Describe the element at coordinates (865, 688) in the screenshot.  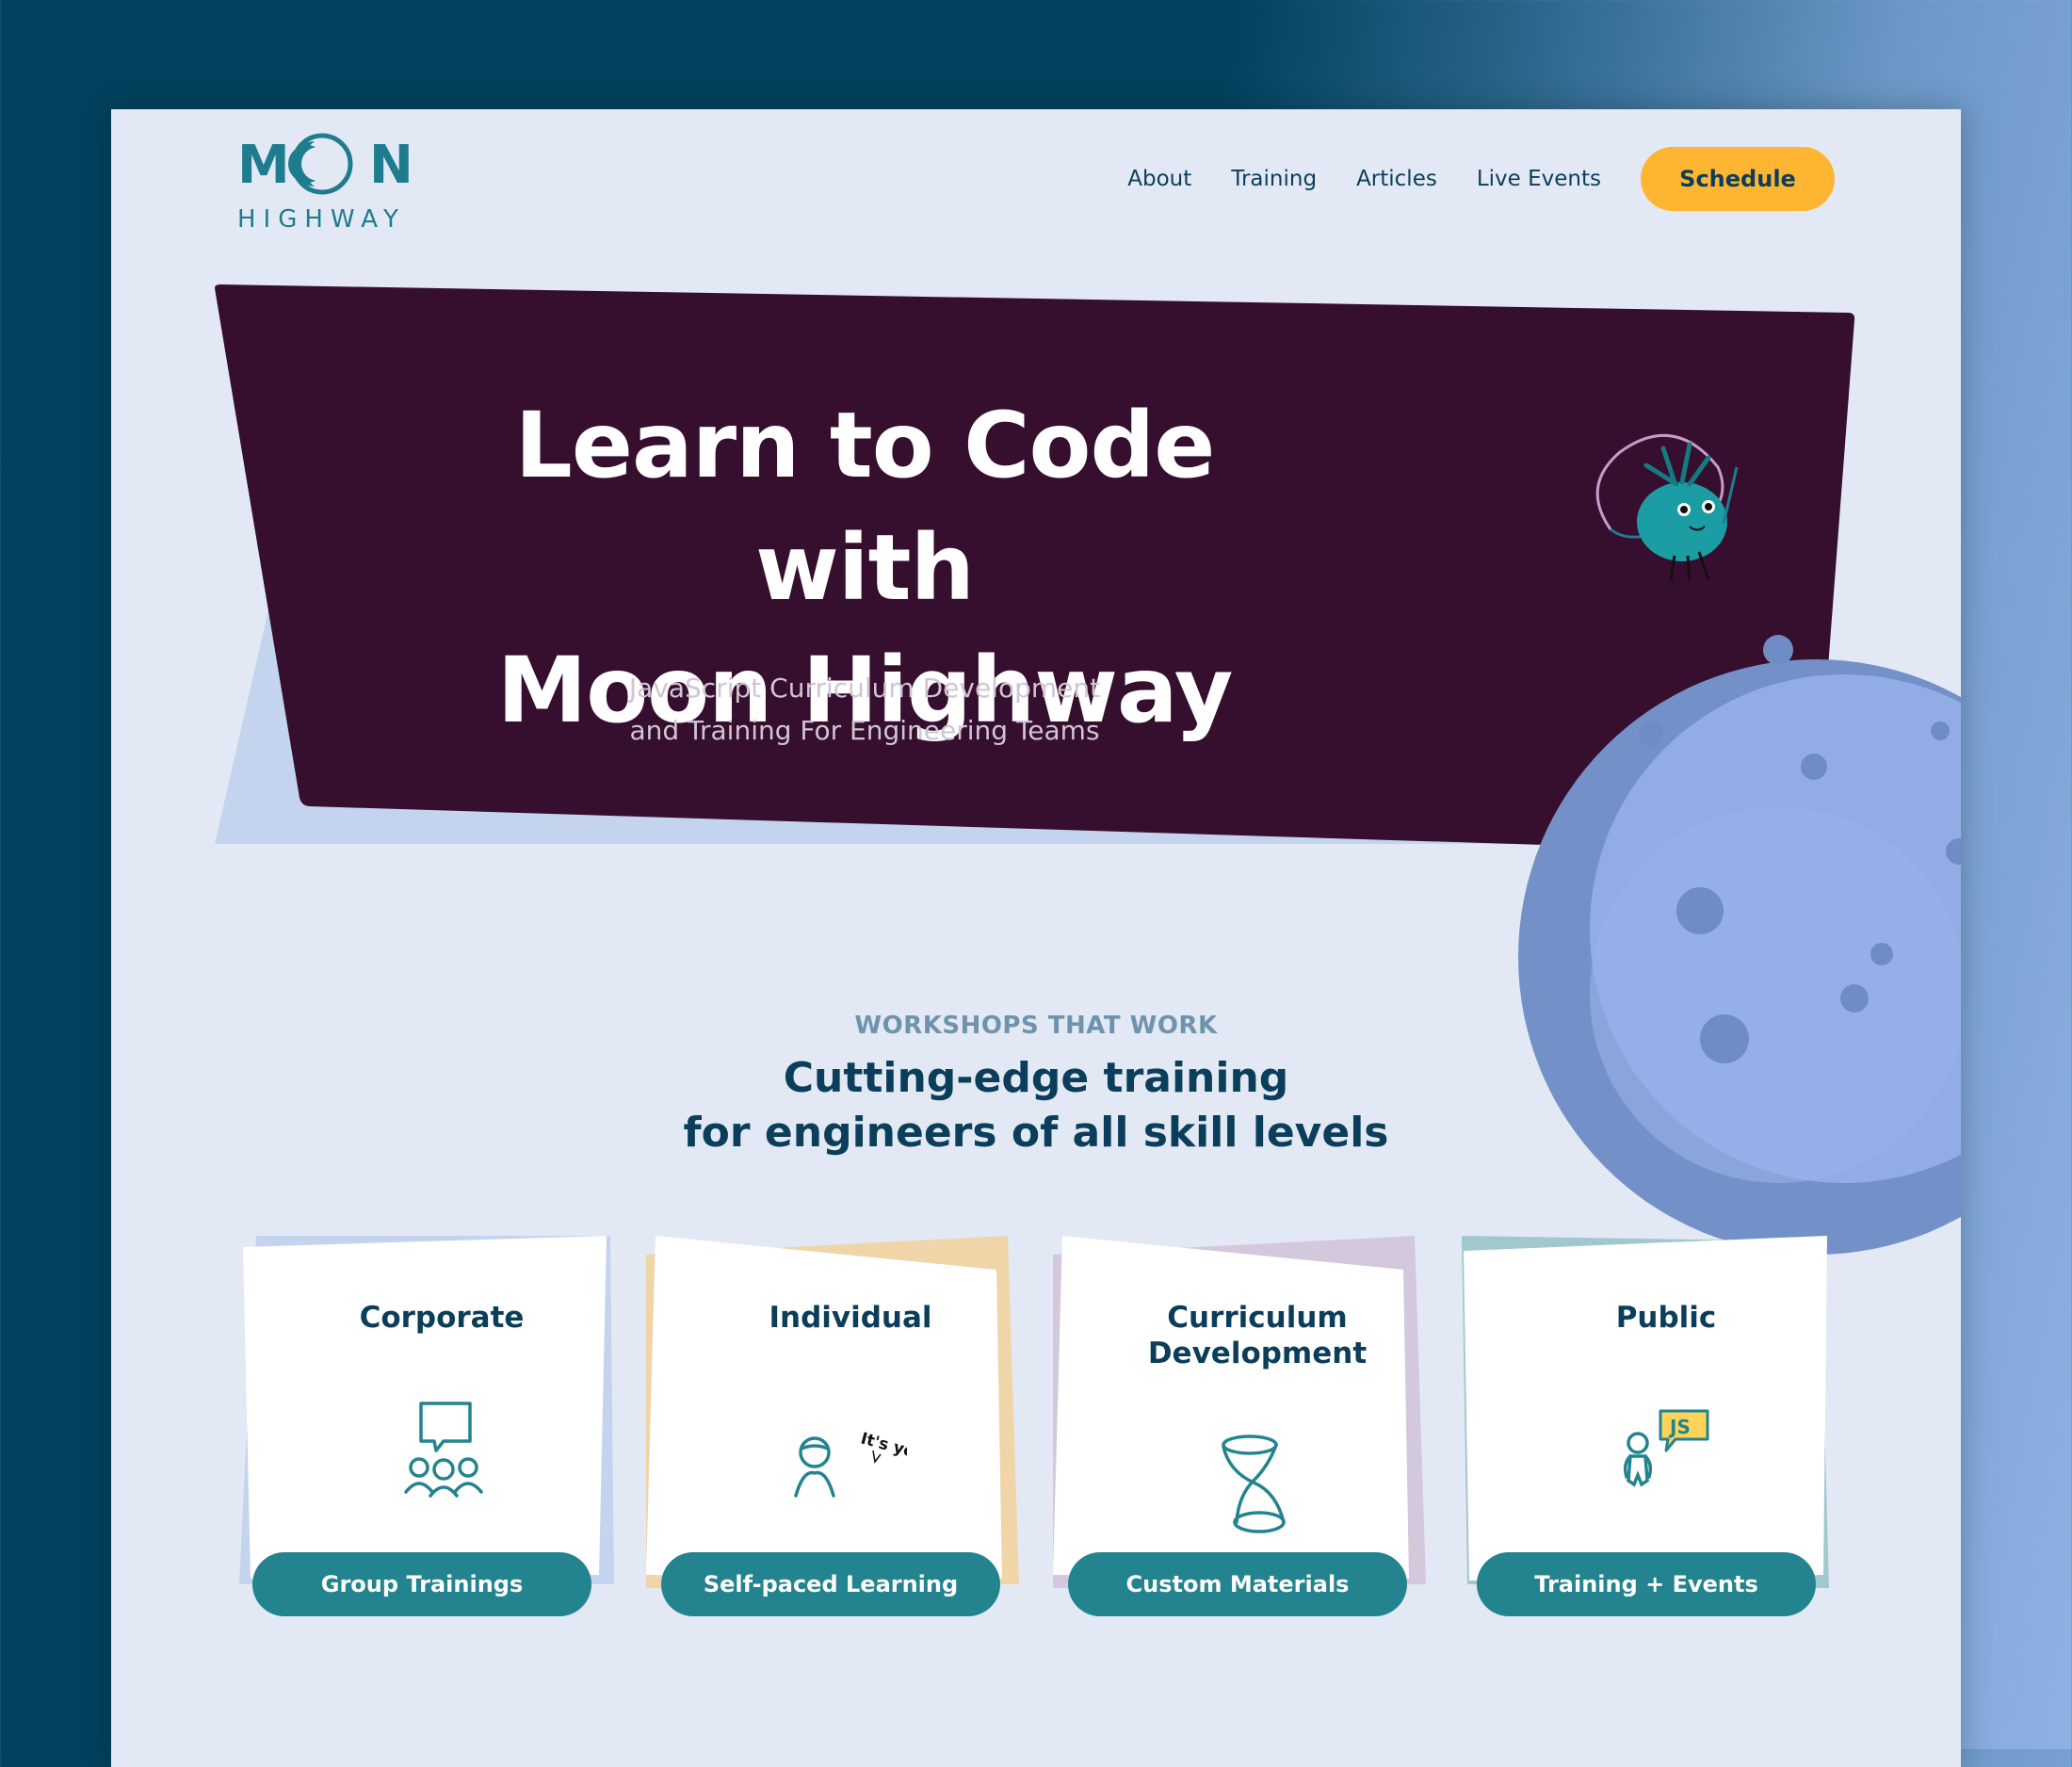
I see `hero-subtitle-line1: JavaScript Curriculum Development` at that location.